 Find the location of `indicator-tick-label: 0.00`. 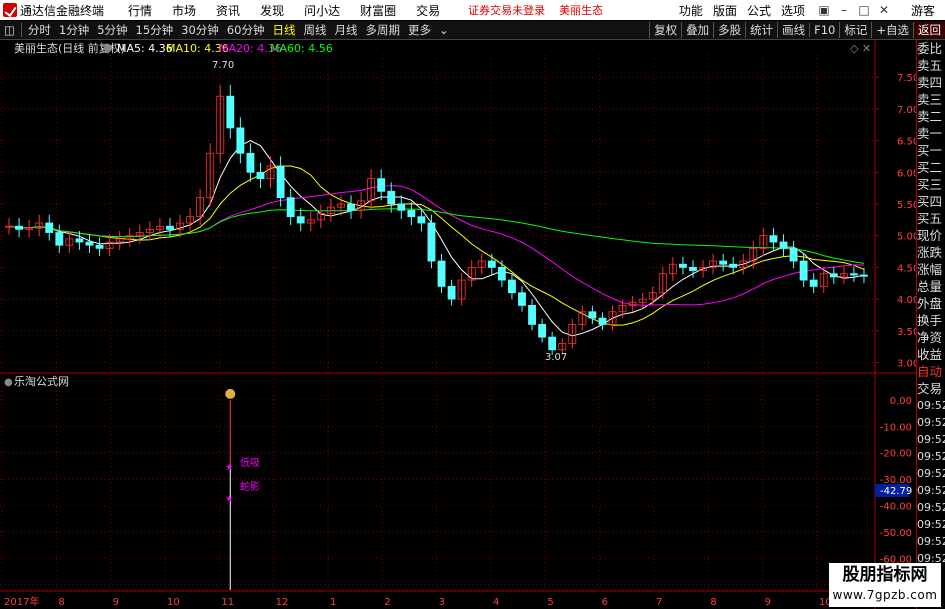

indicator-tick-label: 0.00 is located at coordinates (901, 401).